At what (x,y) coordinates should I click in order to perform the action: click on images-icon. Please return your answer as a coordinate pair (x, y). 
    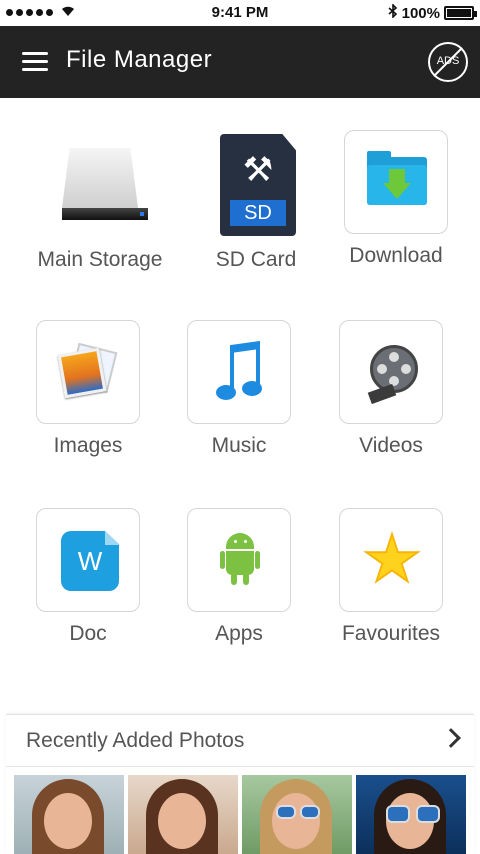
    Looking at the image, I should click on (88, 370).